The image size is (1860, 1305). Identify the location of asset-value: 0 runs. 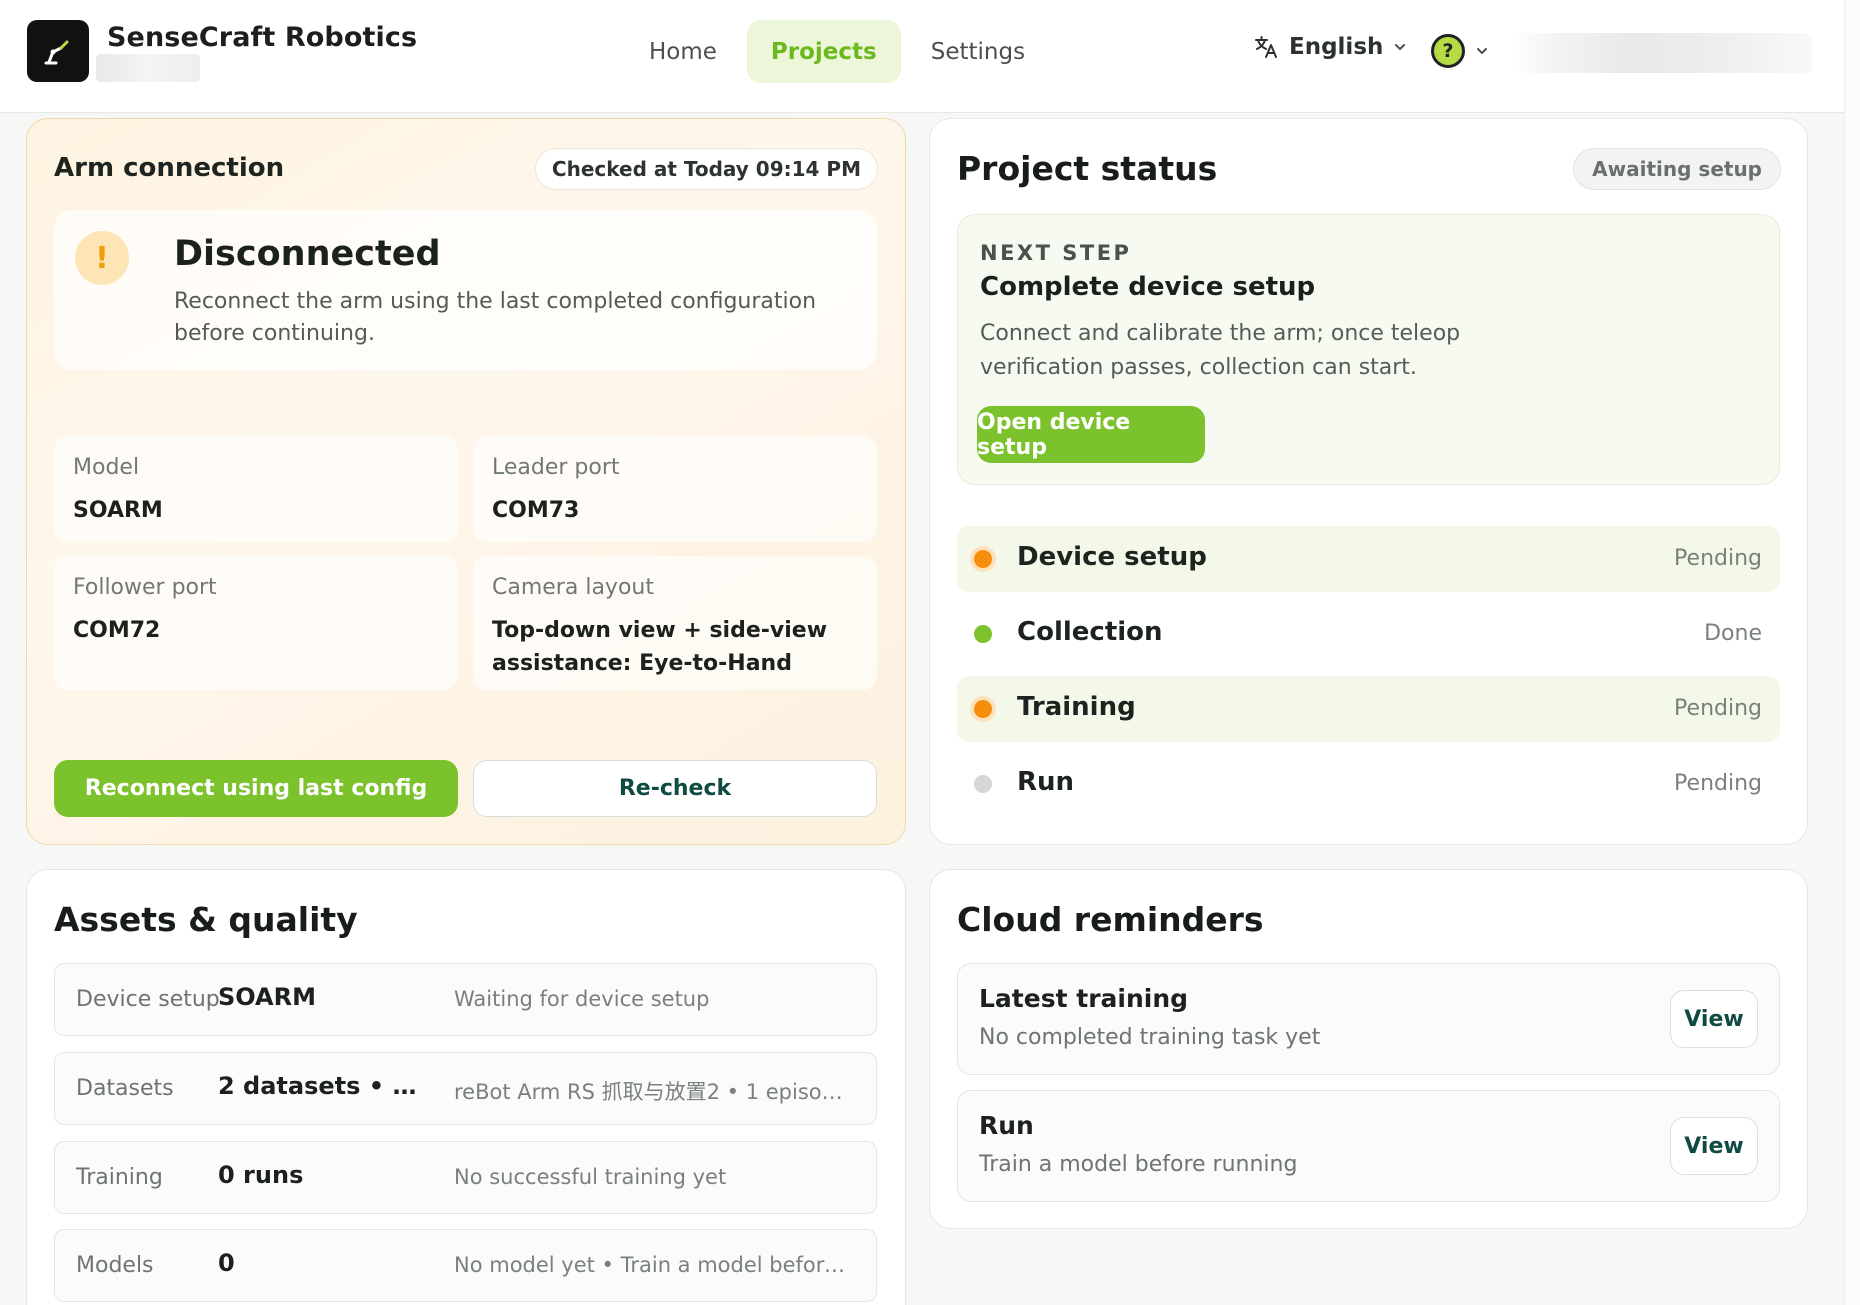
(261, 1175).